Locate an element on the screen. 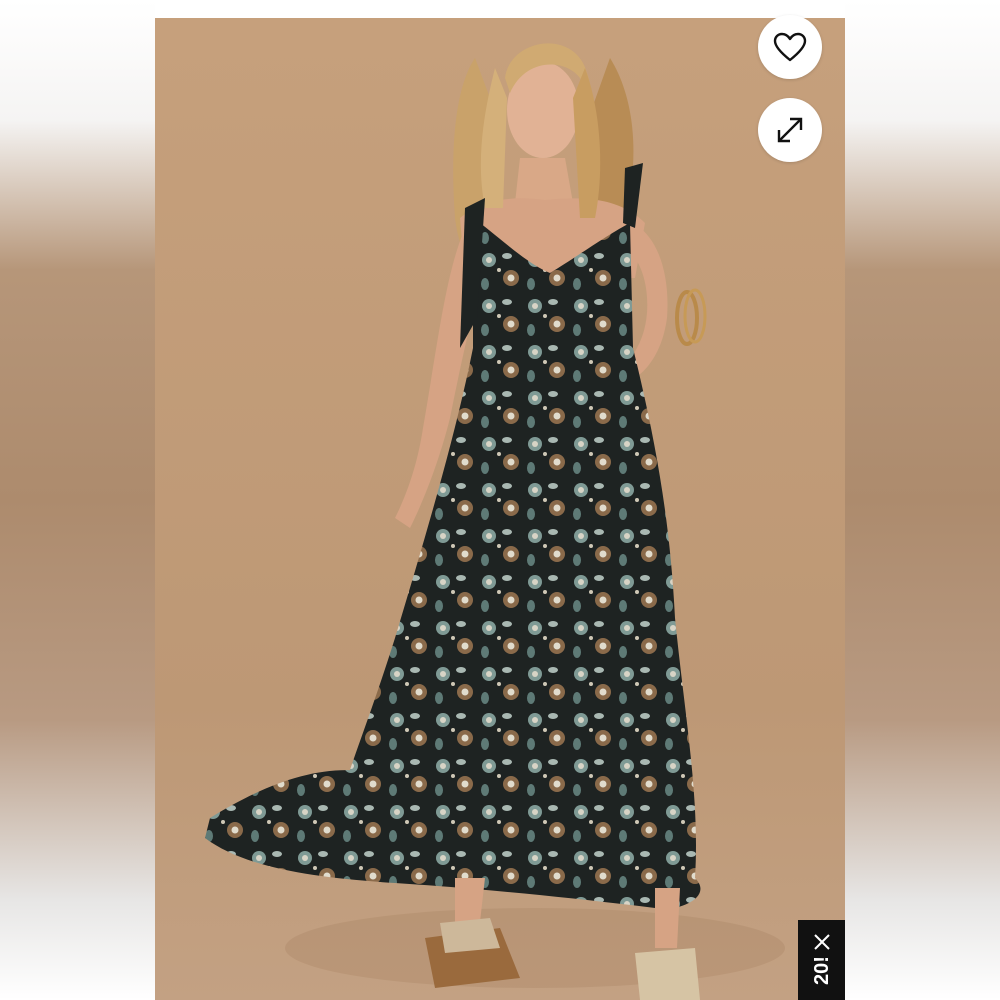 The image size is (1000, 1000). heart-icon is located at coordinates (790, 47).